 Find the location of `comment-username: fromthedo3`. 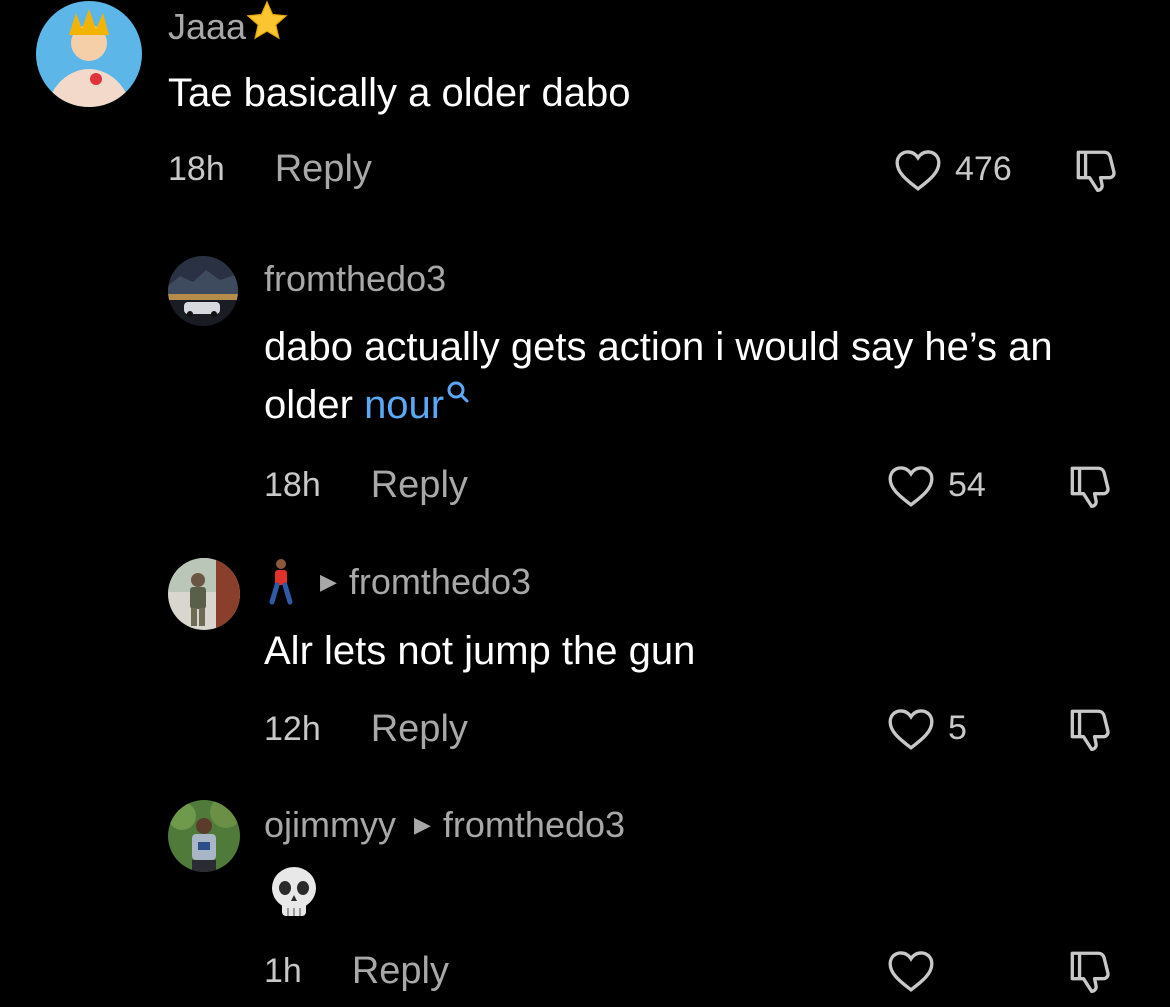

comment-username: fromthedo3 is located at coordinates (355, 279).